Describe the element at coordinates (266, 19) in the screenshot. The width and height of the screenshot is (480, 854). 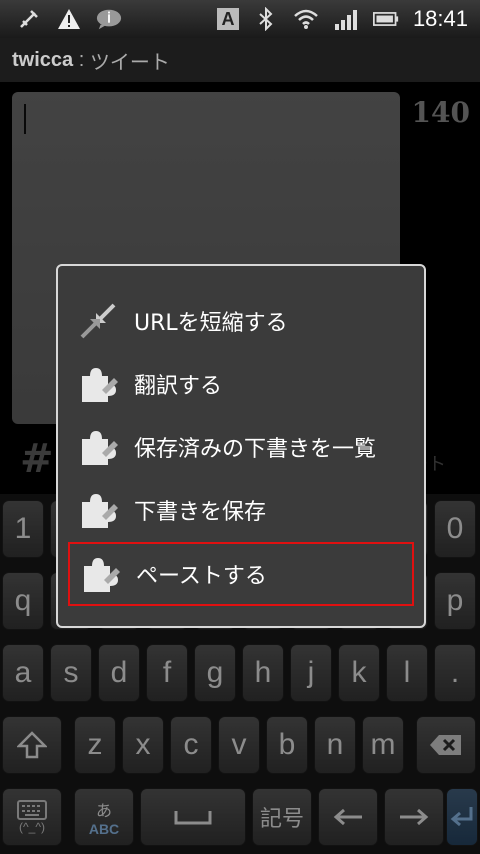
I see `bluetooth-icon` at that location.